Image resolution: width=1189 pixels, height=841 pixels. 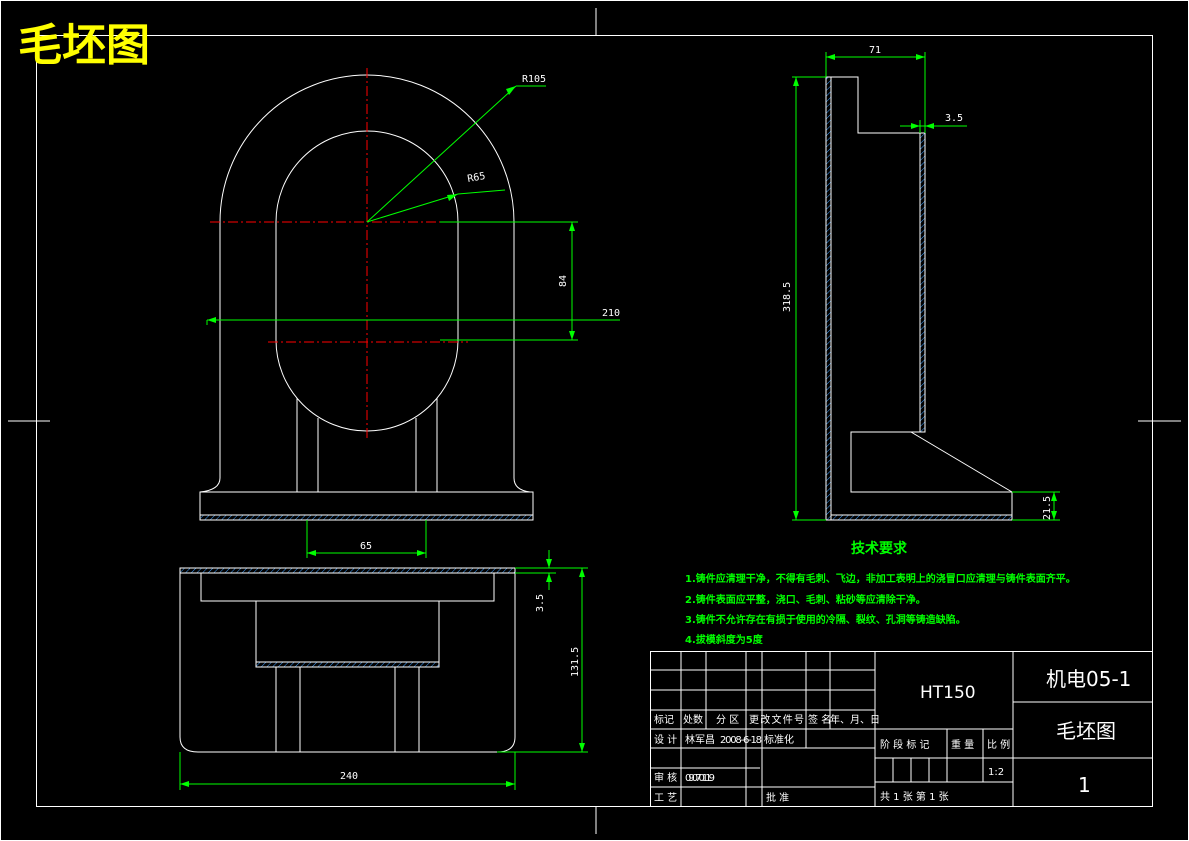 I want to click on requirements-heading: 技术要求, so click(x=879, y=548).